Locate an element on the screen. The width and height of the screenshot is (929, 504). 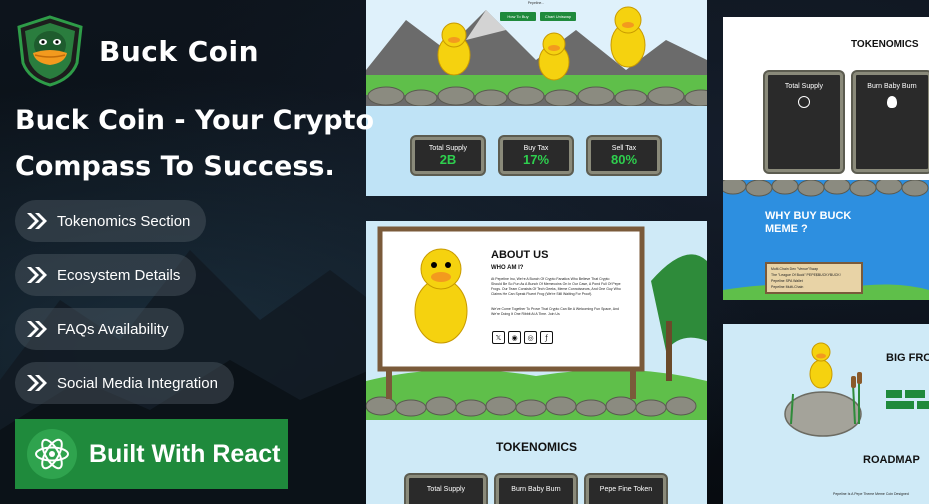
react-atom-icon is located at coordinates (52, 454).